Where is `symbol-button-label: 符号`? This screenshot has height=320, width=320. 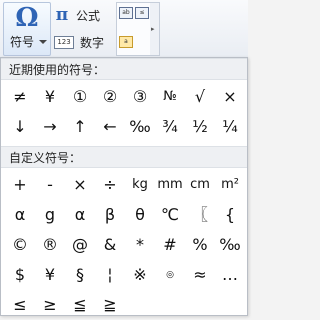 symbol-button-label: 符号 is located at coordinates (22, 42).